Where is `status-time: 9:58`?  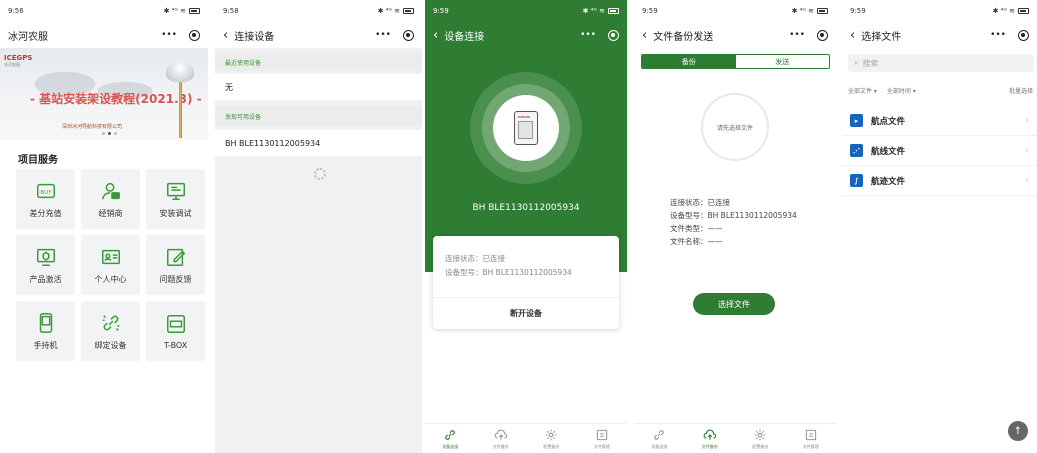 status-time: 9:58 is located at coordinates (231, 11).